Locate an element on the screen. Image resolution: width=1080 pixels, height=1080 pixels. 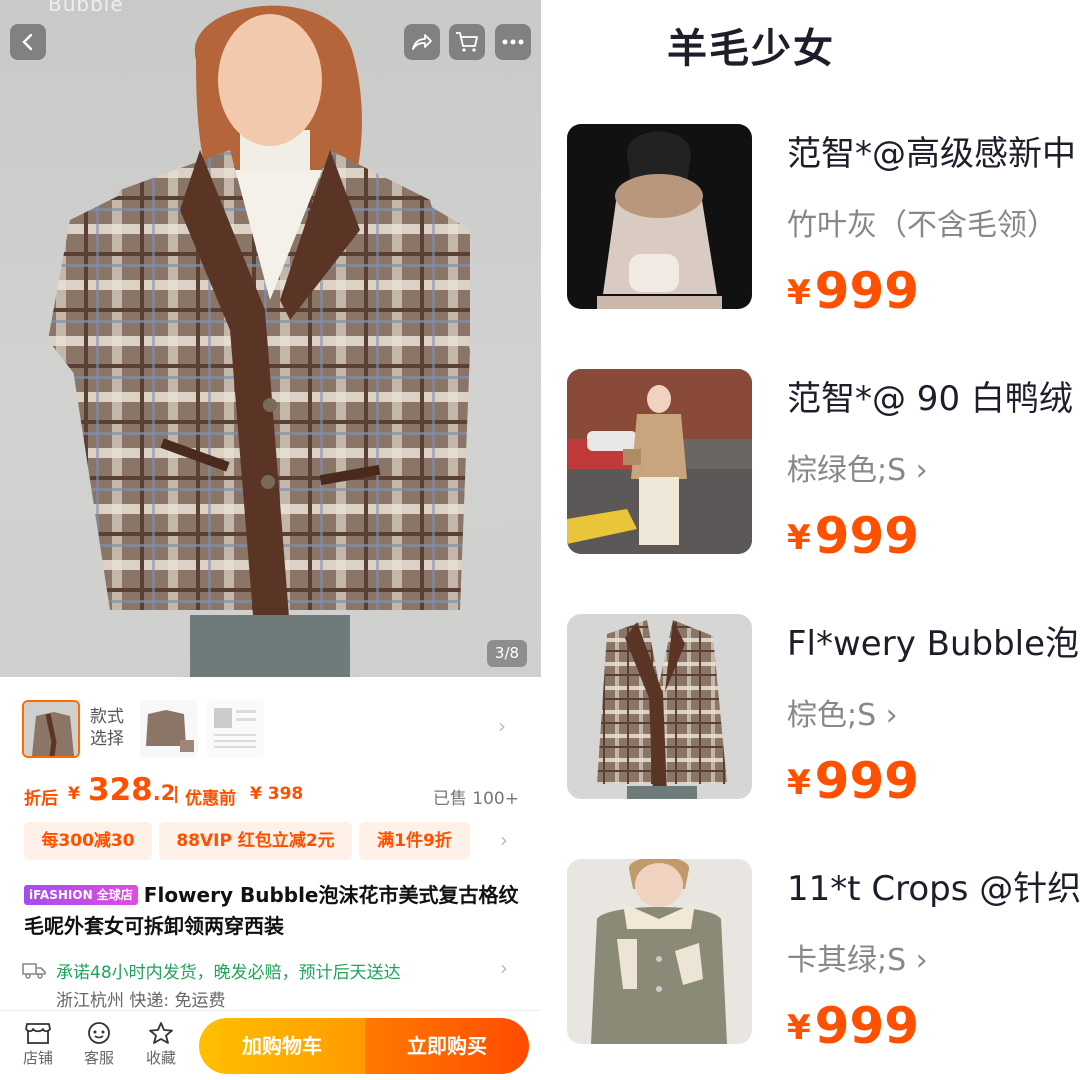
shipping-promise: 承诺48小时内发货，晚发必赔，预计后天送达 is located at coordinates (228, 973).